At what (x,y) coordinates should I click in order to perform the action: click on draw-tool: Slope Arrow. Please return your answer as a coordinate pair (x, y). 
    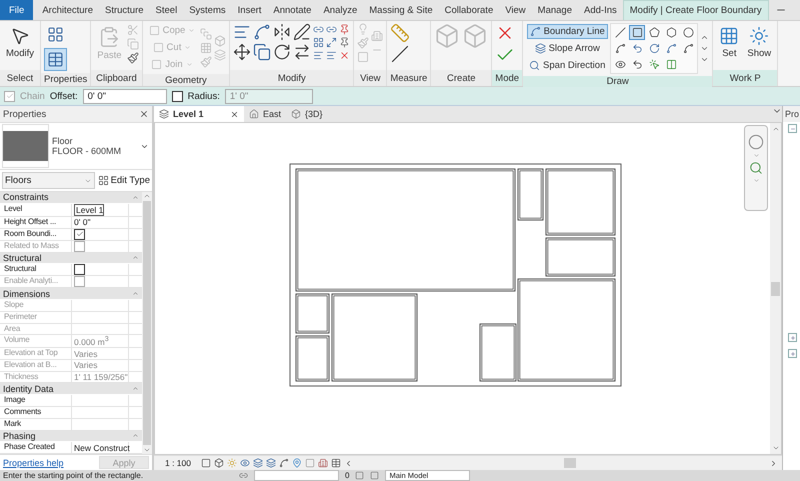
    Looking at the image, I should click on (567, 48).